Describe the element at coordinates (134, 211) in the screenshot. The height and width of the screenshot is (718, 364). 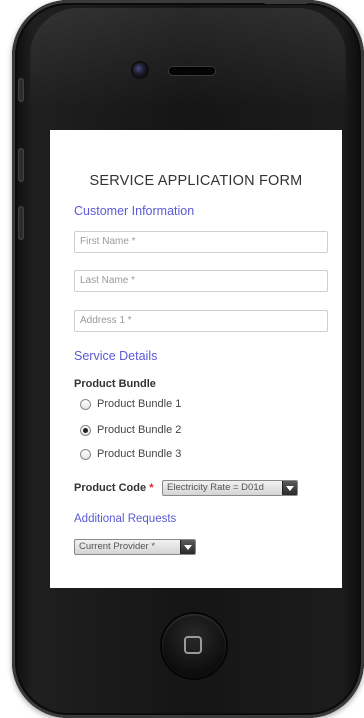
I see `section-customer-information: Customer Information` at that location.